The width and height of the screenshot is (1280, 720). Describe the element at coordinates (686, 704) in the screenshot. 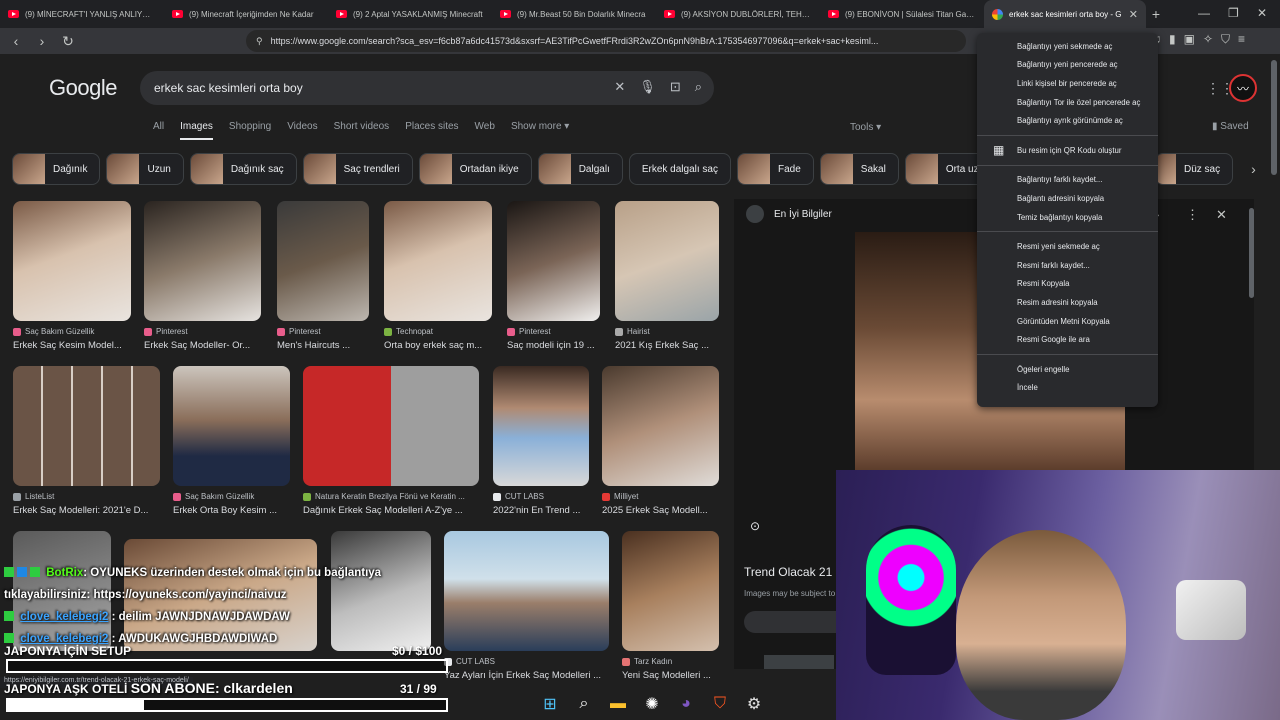

I see `discord-icon: ◕` at that location.